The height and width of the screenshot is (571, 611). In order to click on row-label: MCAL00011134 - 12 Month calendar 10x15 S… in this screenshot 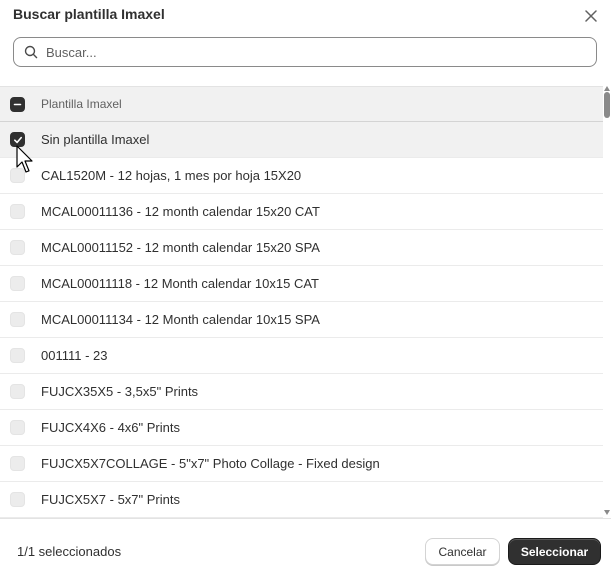, I will do `click(180, 319)`.